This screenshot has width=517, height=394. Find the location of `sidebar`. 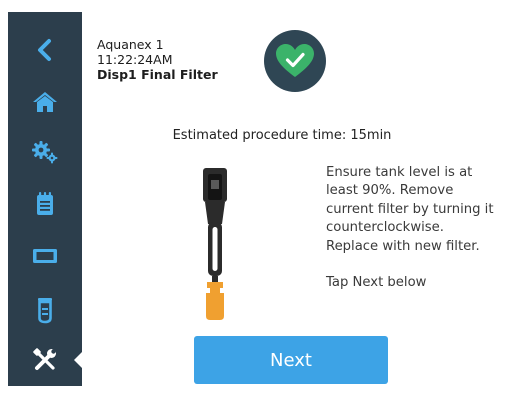

sidebar is located at coordinates (45, 199).